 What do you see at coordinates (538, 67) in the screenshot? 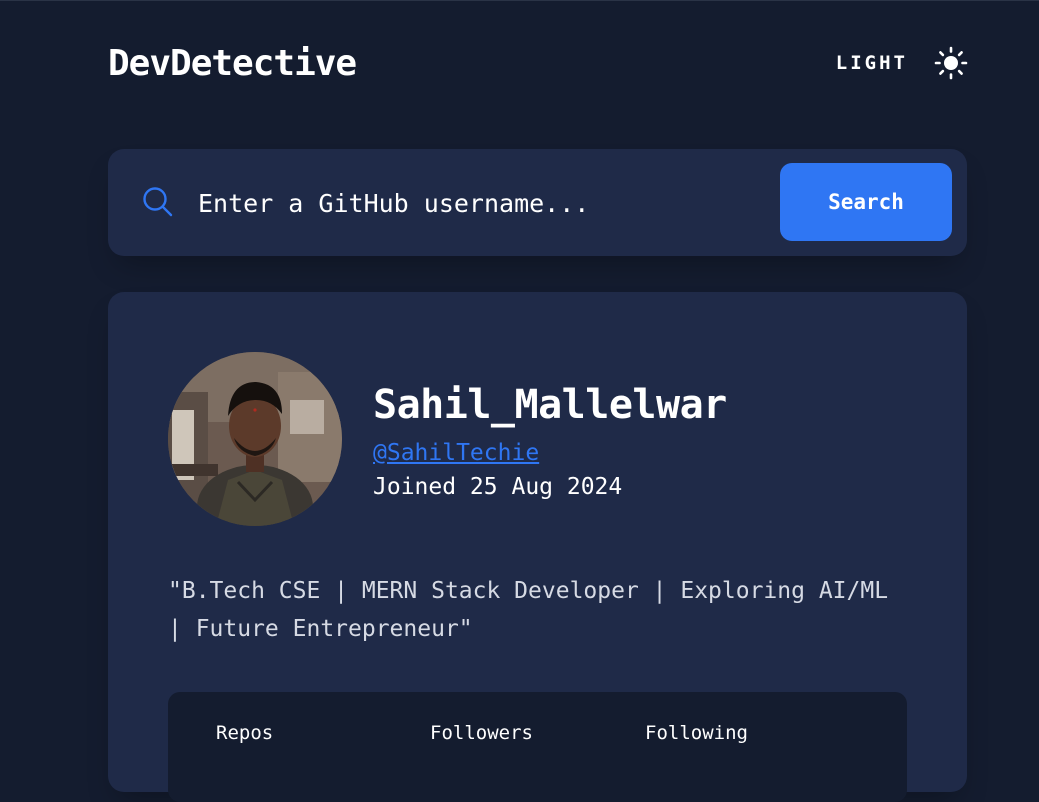
I see `app-header: DevDetective LIGHT` at bounding box center [538, 67].